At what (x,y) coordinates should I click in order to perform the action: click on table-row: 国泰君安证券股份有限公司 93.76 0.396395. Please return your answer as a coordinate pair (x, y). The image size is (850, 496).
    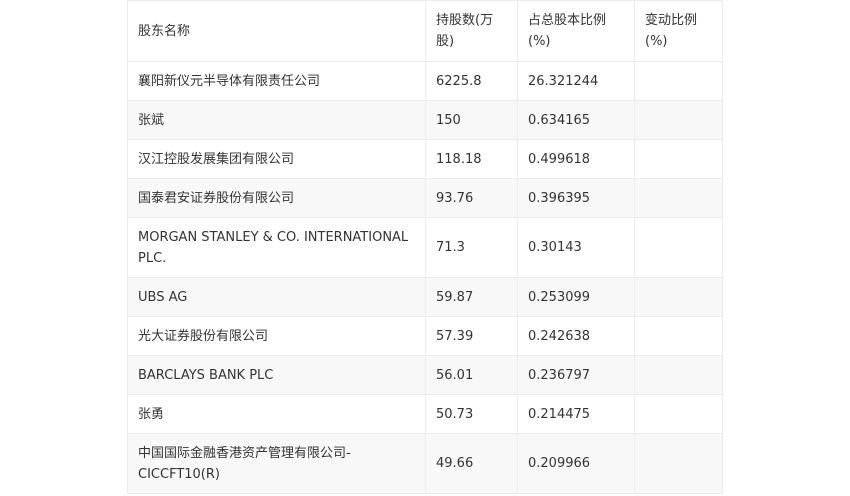
    Looking at the image, I should click on (425, 198).